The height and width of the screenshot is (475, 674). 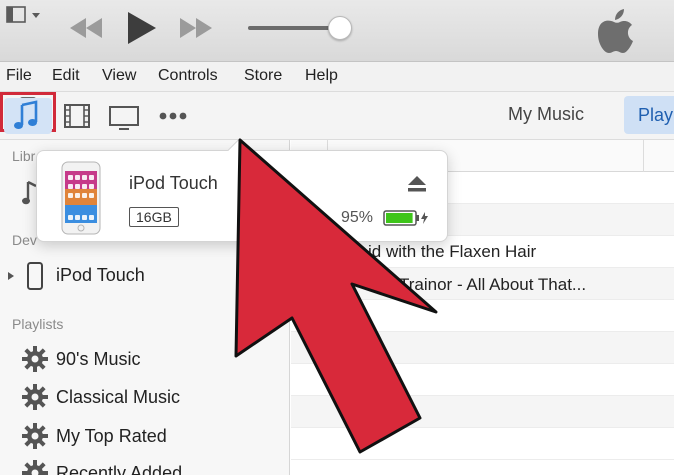 What do you see at coordinates (173, 183) in the screenshot?
I see `popover-device-name: iPod Touch` at bounding box center [173, 183].